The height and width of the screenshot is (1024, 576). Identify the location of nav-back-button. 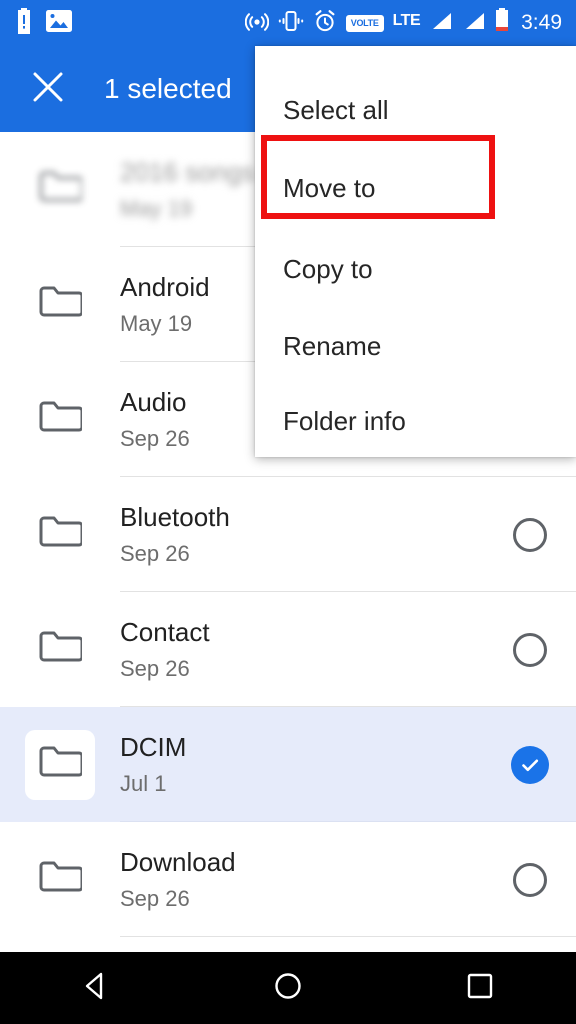
(96, 988).